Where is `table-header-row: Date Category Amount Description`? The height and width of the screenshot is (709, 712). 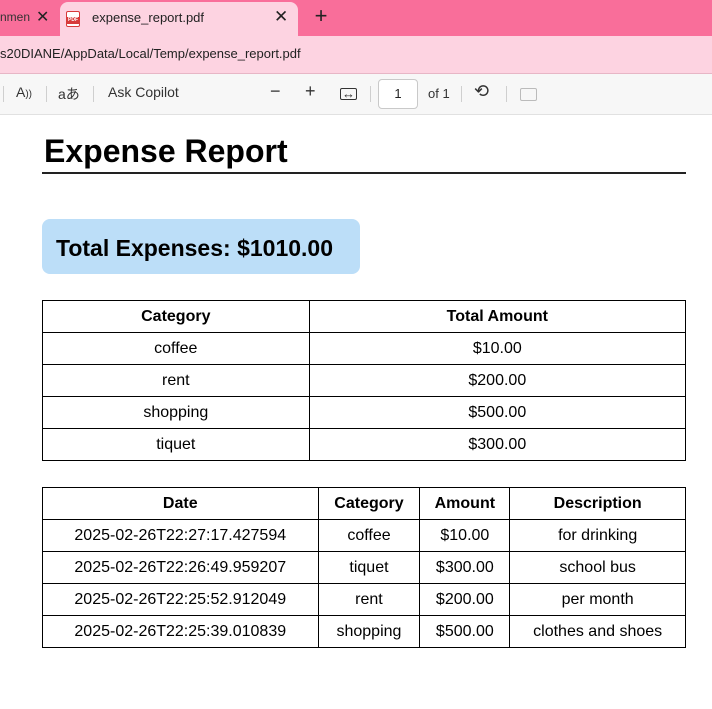
table-header-row: Date Category Amount Description is located at coordinates (364, 503).